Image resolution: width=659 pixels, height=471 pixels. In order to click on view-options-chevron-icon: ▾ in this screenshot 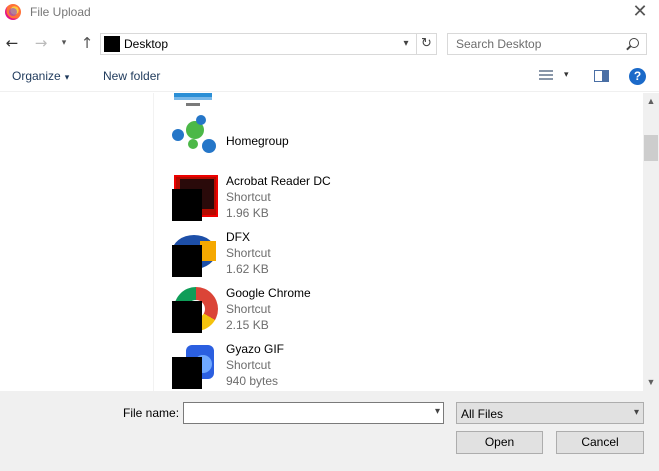, I will do `click(566, 74)`.